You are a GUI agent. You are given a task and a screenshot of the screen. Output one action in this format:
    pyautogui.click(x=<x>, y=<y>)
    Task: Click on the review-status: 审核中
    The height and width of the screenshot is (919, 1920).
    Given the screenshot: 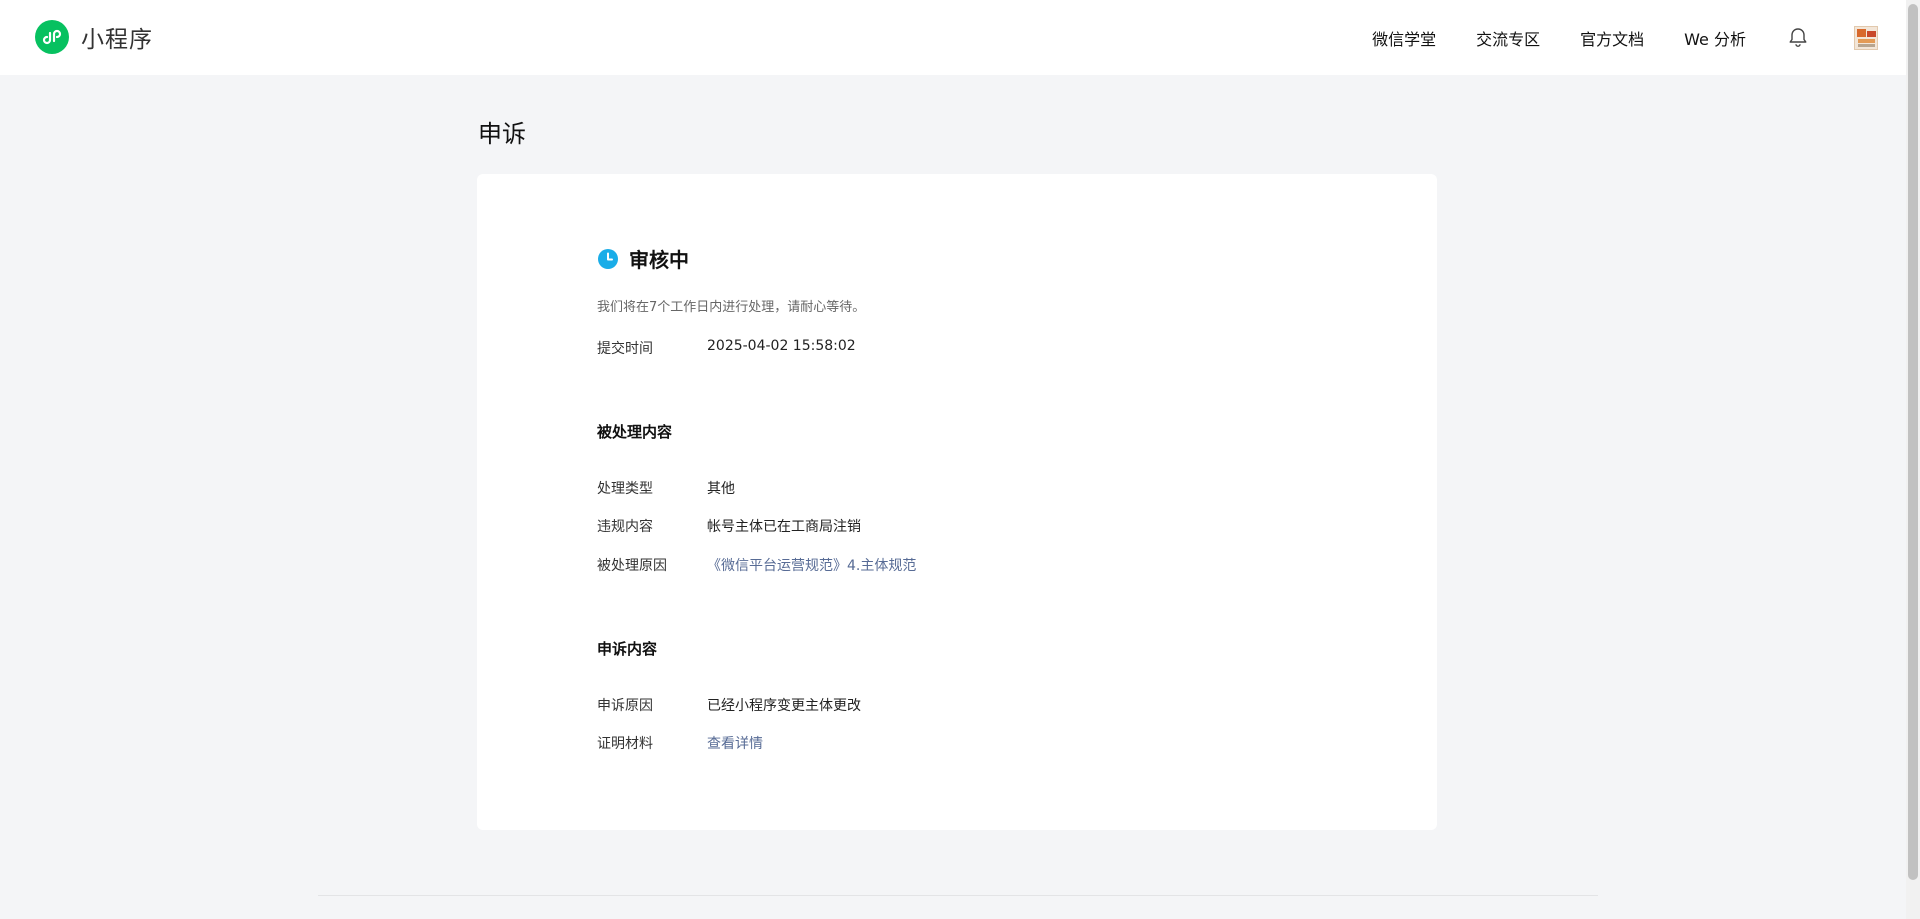 What is the action you would take?
    pyautogui.click(x=643, y=258)
    